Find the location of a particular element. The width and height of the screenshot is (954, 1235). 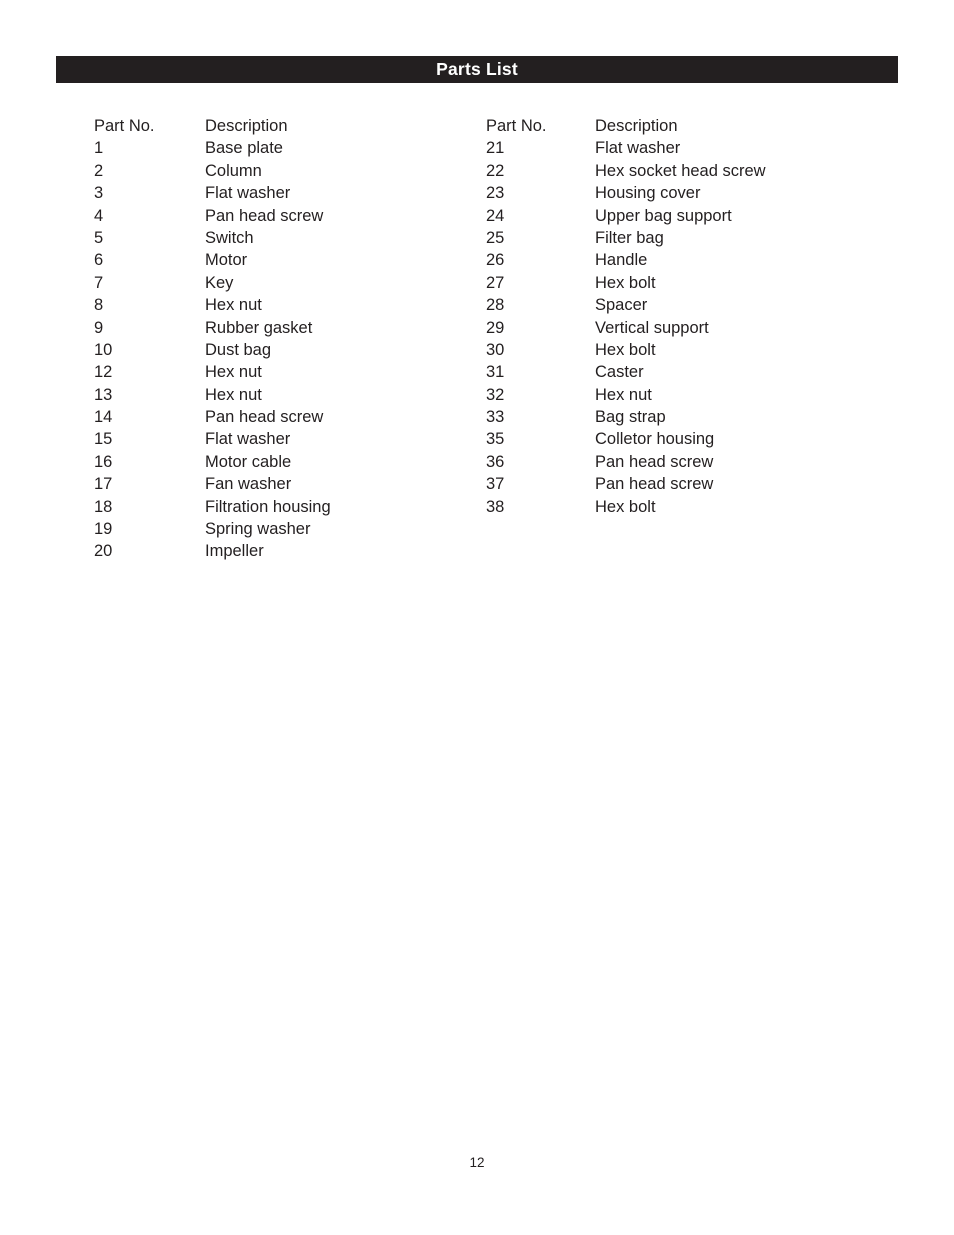

table-row: 33 Bag strap is located at coordinates (626, 417).